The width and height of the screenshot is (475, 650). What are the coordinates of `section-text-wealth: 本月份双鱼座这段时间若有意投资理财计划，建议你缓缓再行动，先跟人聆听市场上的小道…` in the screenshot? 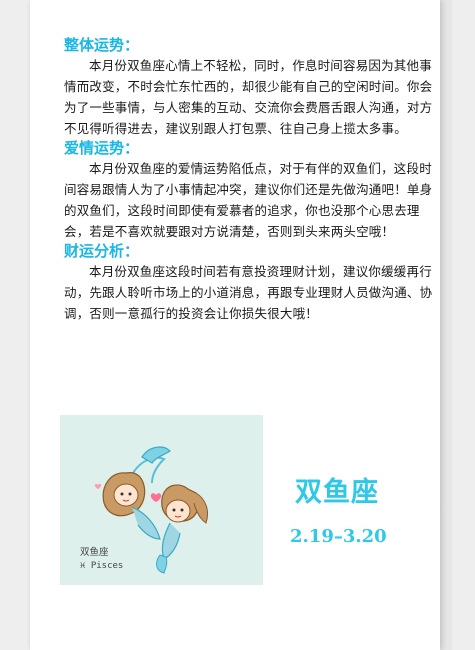 It's located at (248, 292).